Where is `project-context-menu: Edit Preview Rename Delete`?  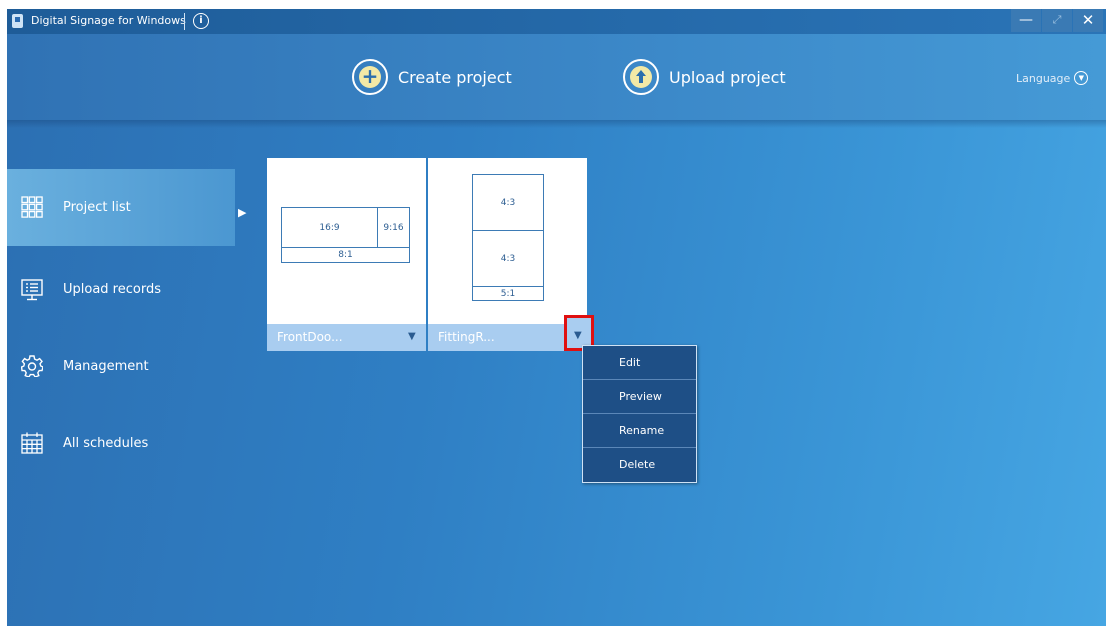
project-context-menu: Edit Preview Rename Delete is located at coordinates (639, 414).